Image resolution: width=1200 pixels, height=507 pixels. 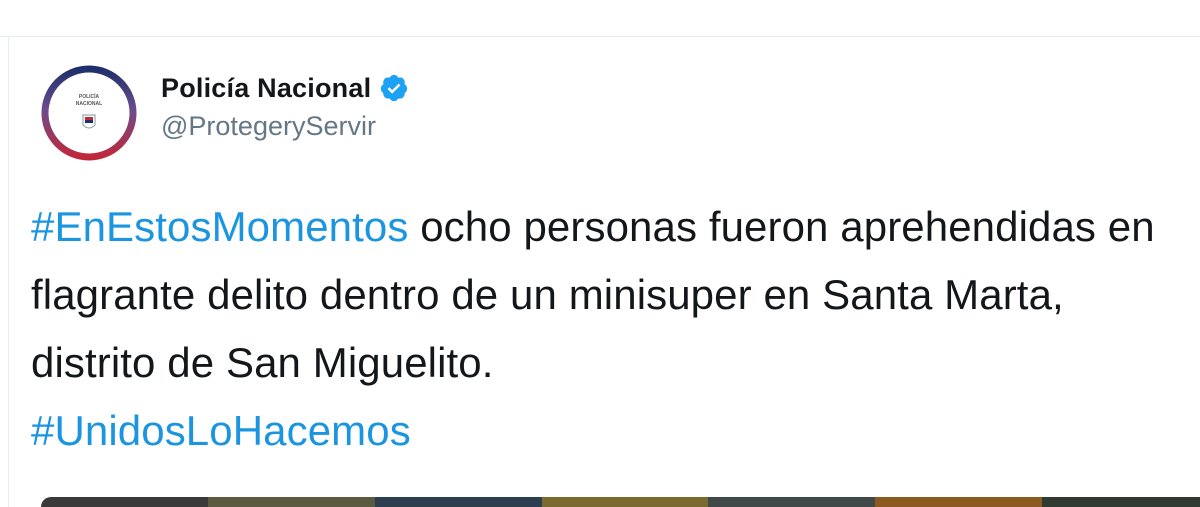 What do you see at coordinates (600, 18) in the screenshot?
I see `top-divider-strip` at bounding box center [600, 18].